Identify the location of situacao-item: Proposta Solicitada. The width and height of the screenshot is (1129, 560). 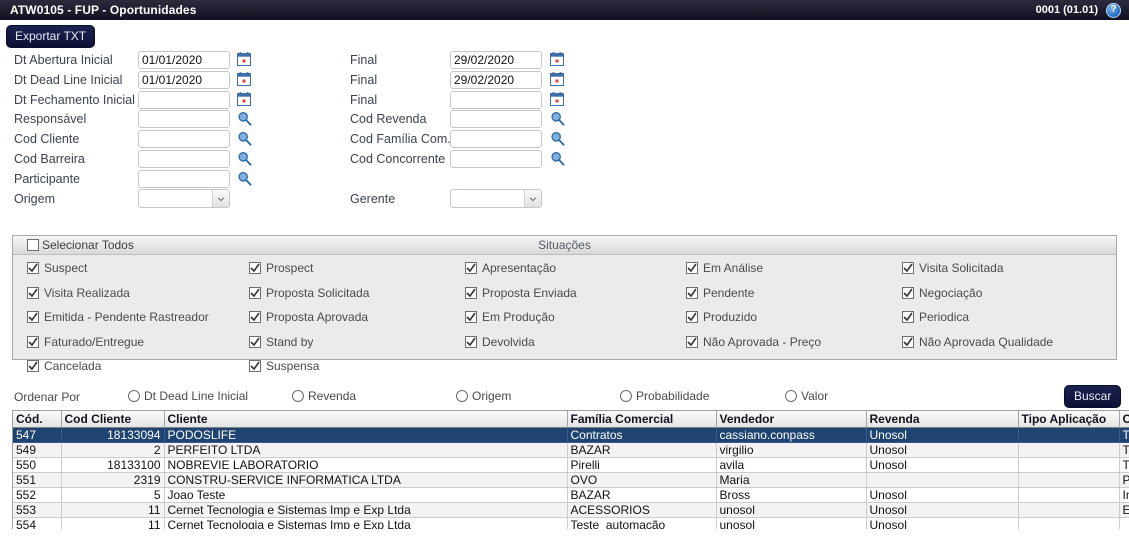
(309, 293).